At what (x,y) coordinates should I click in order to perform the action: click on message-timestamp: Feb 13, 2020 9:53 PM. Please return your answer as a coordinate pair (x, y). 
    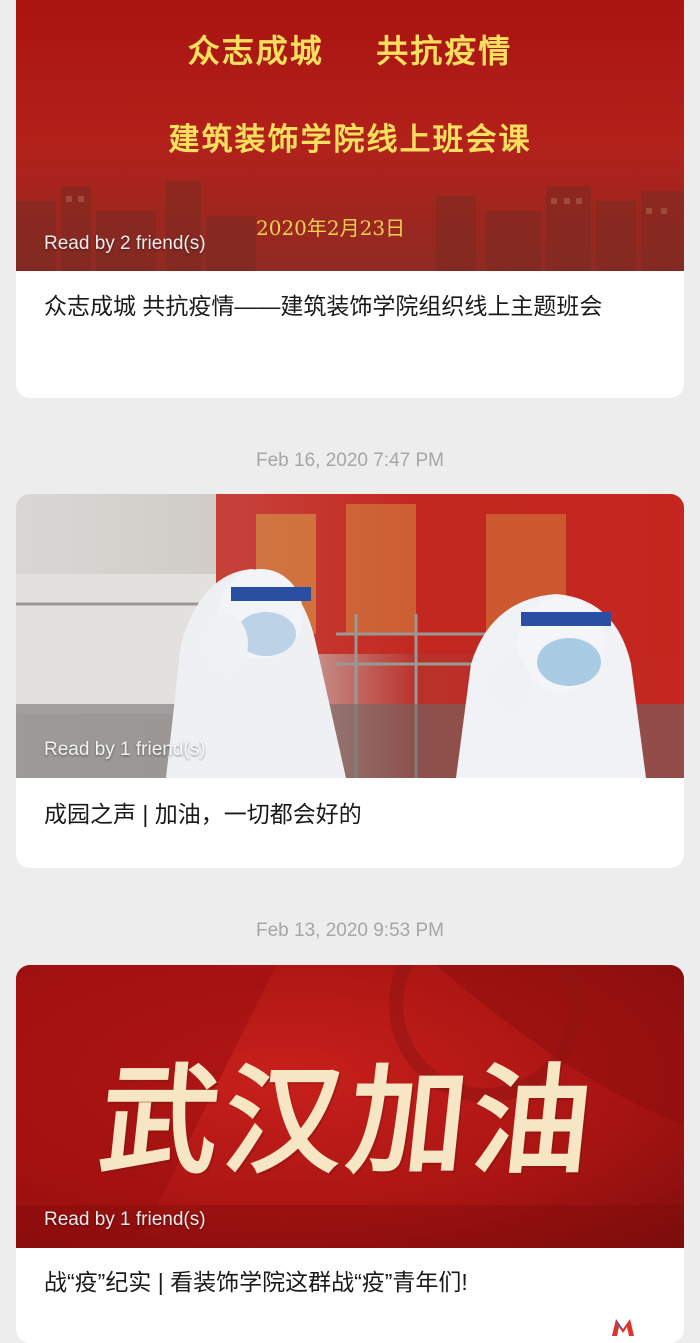
    Looking at the image, I should click on (349, 930).